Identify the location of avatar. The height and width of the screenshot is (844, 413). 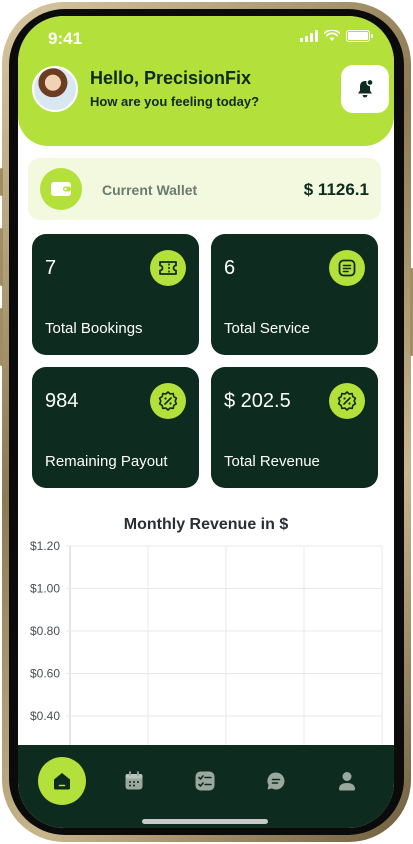
(55, 89).